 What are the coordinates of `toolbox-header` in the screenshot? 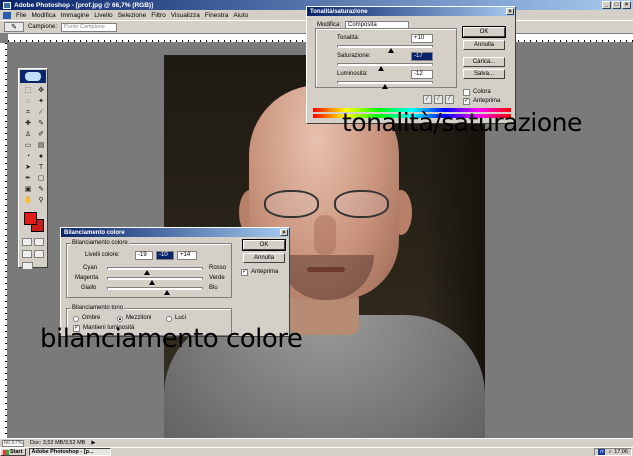 It's located at (33, 76).